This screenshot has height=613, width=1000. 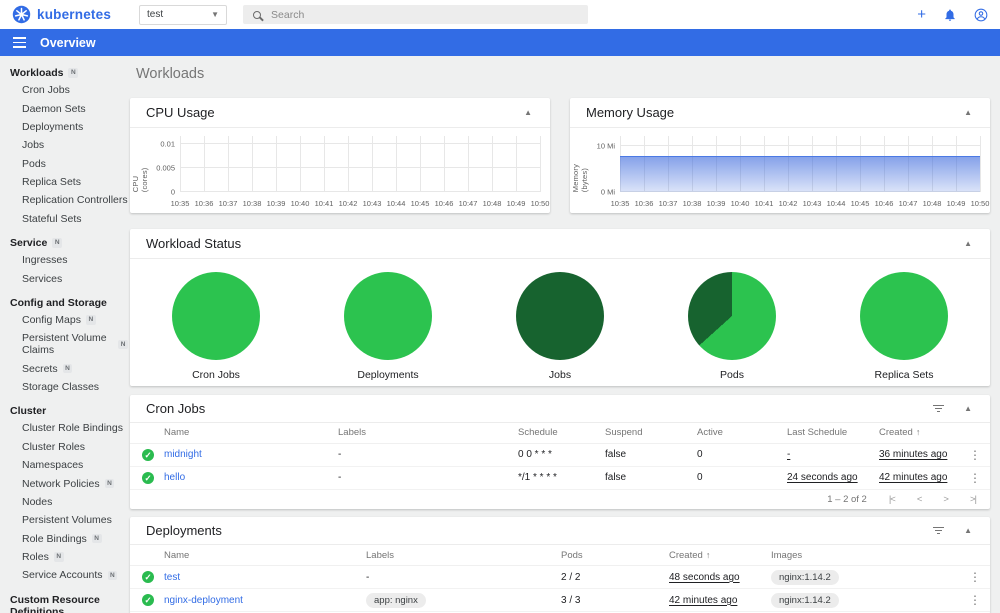 I want to click on column-header-schedule: Schedule, so click(x=561, y=432).